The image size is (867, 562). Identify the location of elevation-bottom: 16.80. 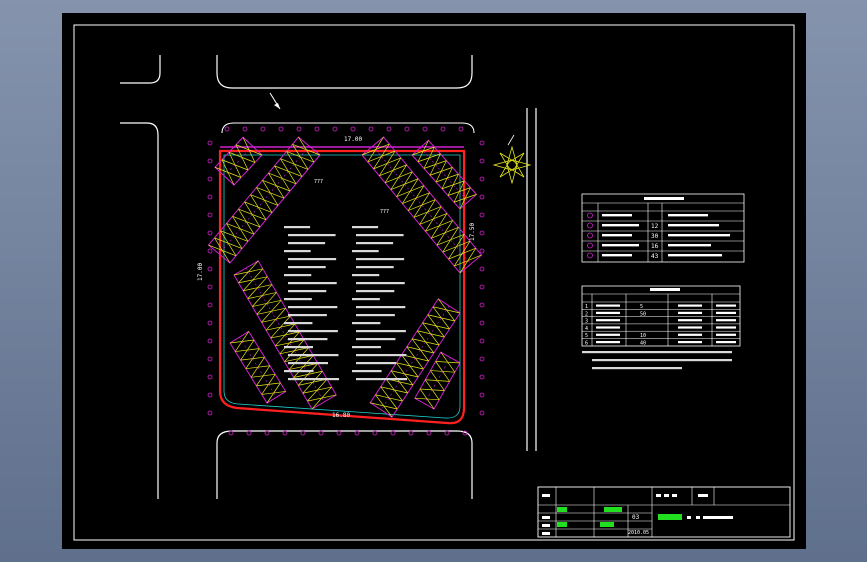
(341, 415).